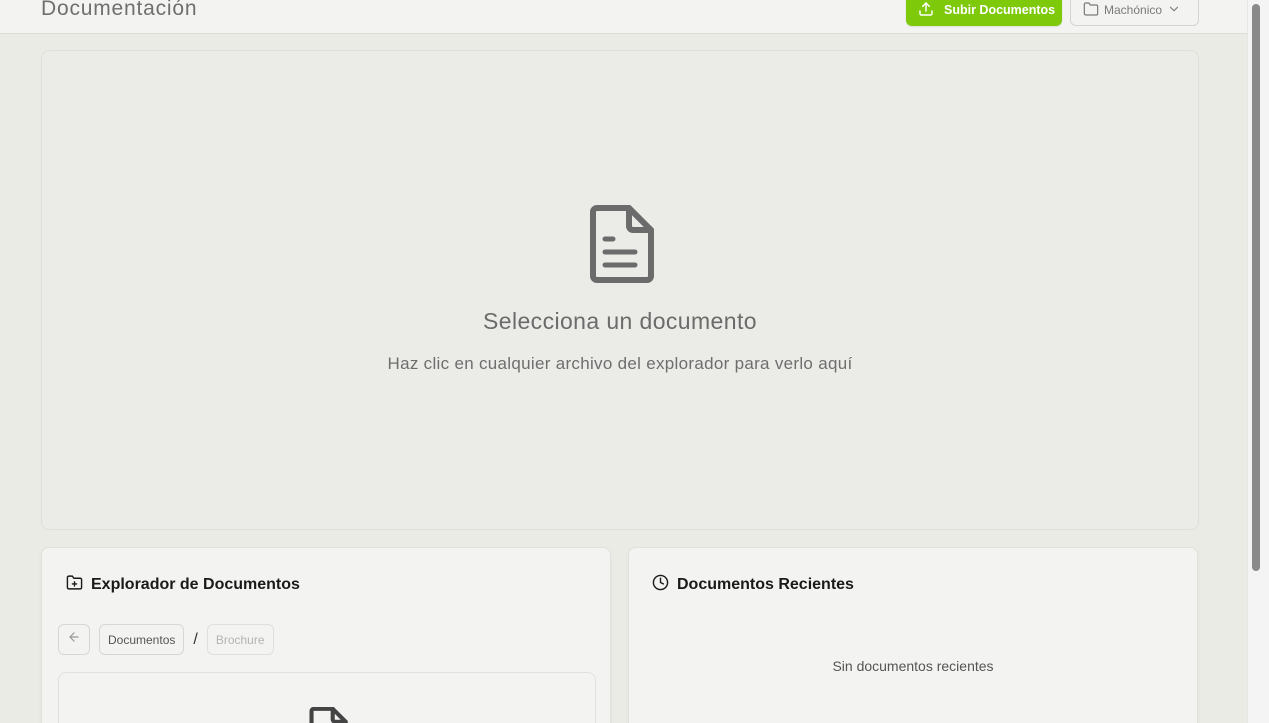 Image resolution: width=1269 pixels, height=723 pixels. Describe the element at coordinates (1000, 10) in the screenshot. I see `upload-documents-label: Subir Documentos` at that location.